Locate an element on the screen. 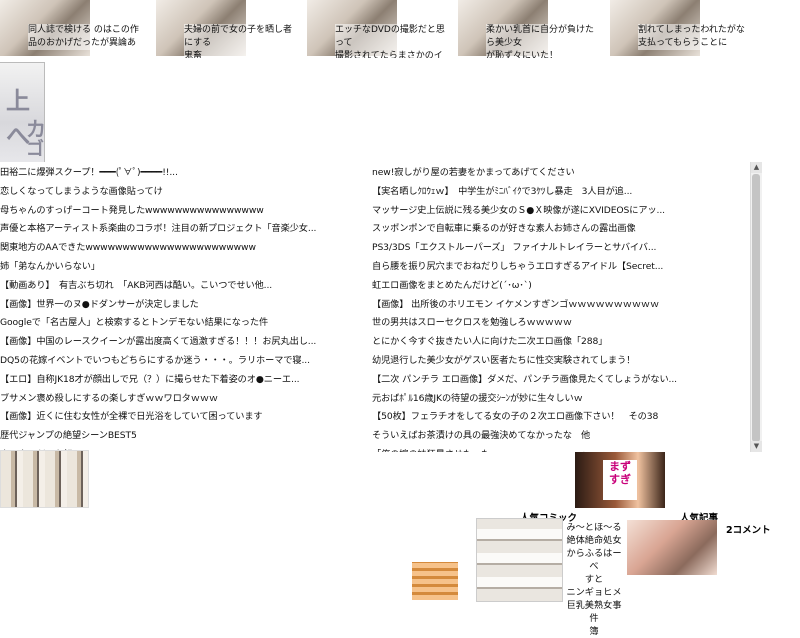 The width and height of the screenshot is (800, 638). top-thumbnail-card-5: 割れてしまったわれたがな 支払ってもらうことに is located at coordinates (682, 29).